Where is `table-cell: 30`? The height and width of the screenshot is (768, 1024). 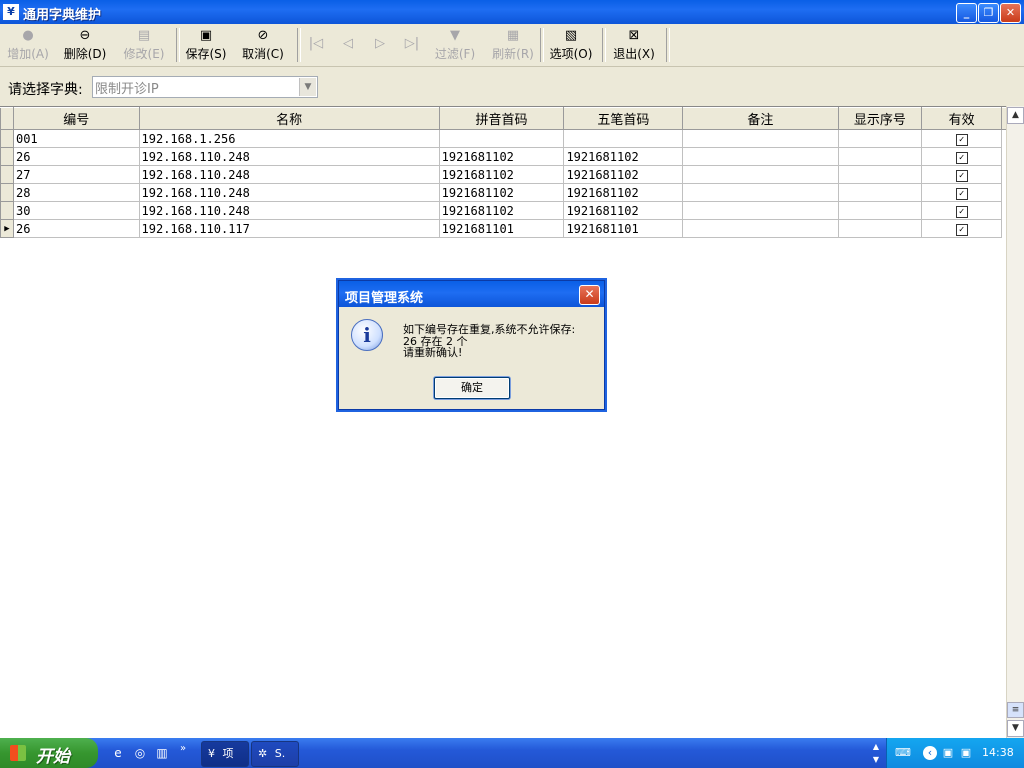
table-cell: 30 is located at coordinates (76, 210).